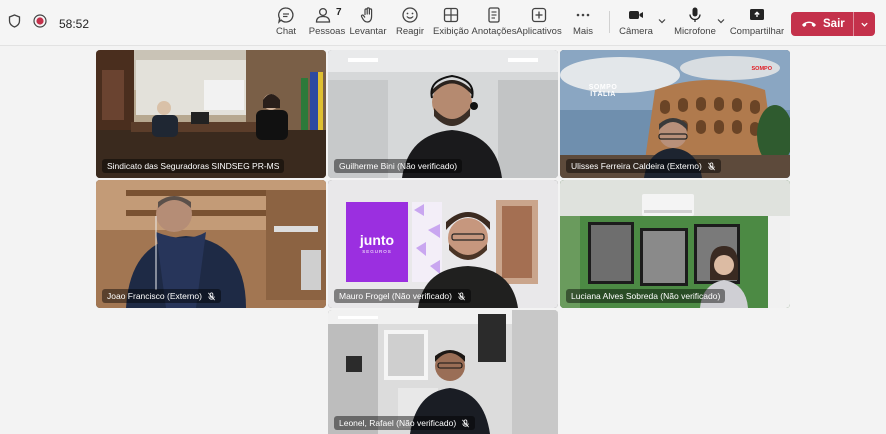 This screenshot has width=886, height=434. What do you see at coordinates (48, 23) in the screenshot?
I see `meeting-info: 58:52` at bounding box center [48, 23].